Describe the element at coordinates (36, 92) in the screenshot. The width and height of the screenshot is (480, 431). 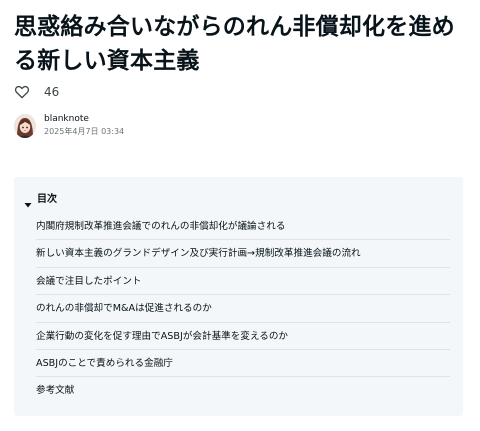
I see `like-section: 46` at that location.